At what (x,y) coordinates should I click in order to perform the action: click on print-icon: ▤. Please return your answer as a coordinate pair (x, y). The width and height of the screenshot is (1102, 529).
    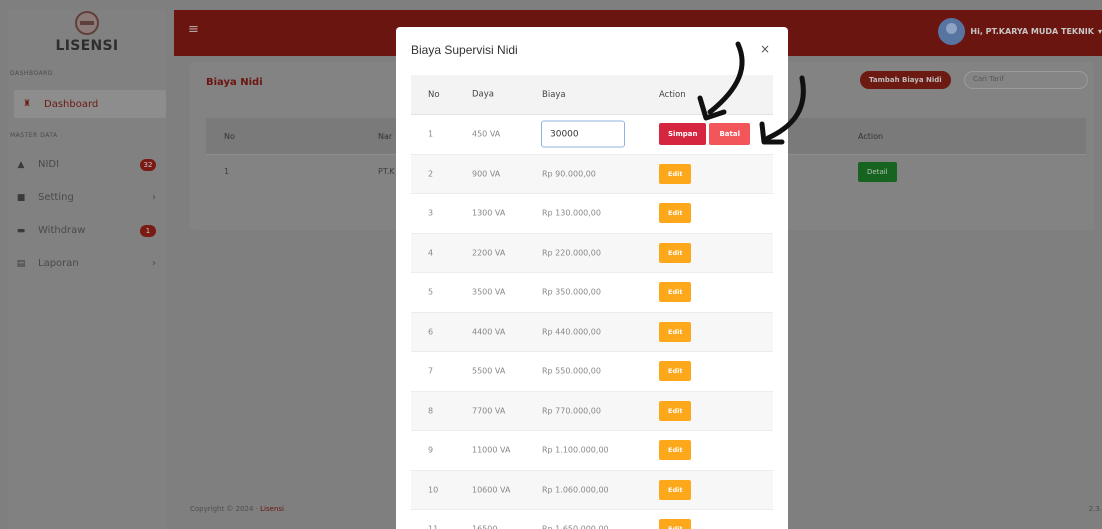
    Looking at the image, I should click on (21, 263).